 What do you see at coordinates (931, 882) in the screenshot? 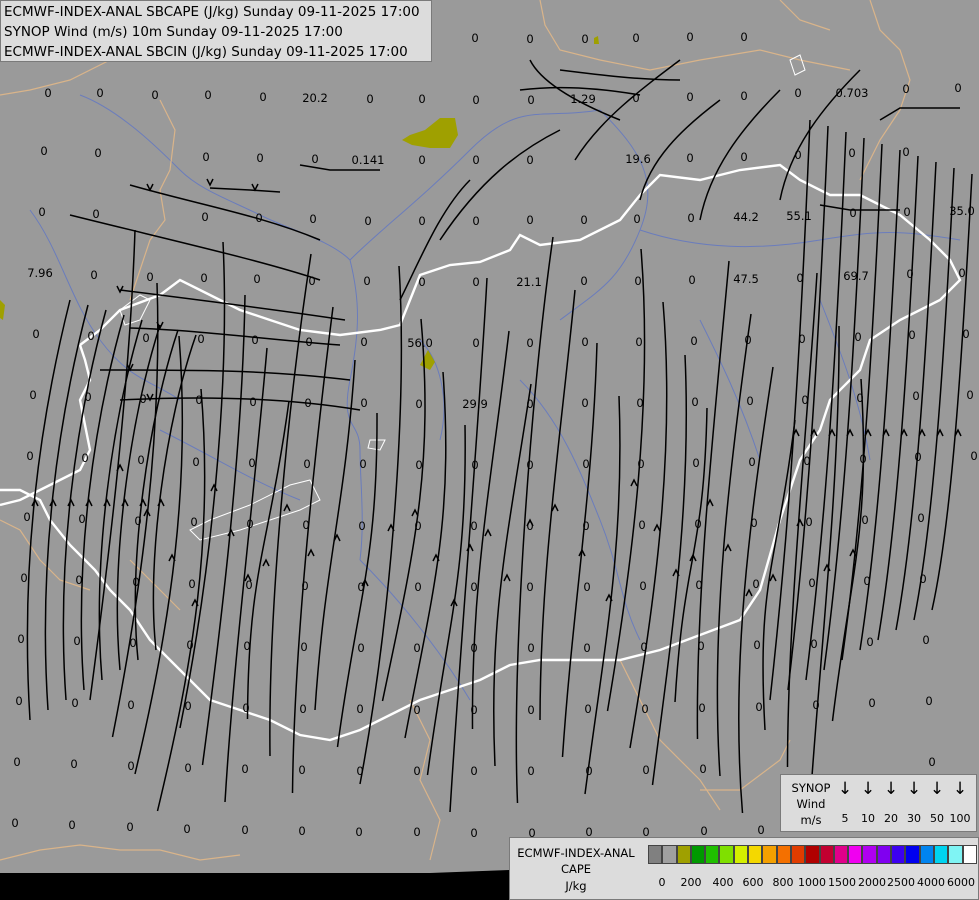
I see `cape-tick-label: 4000` at bounding box center [931, 882].